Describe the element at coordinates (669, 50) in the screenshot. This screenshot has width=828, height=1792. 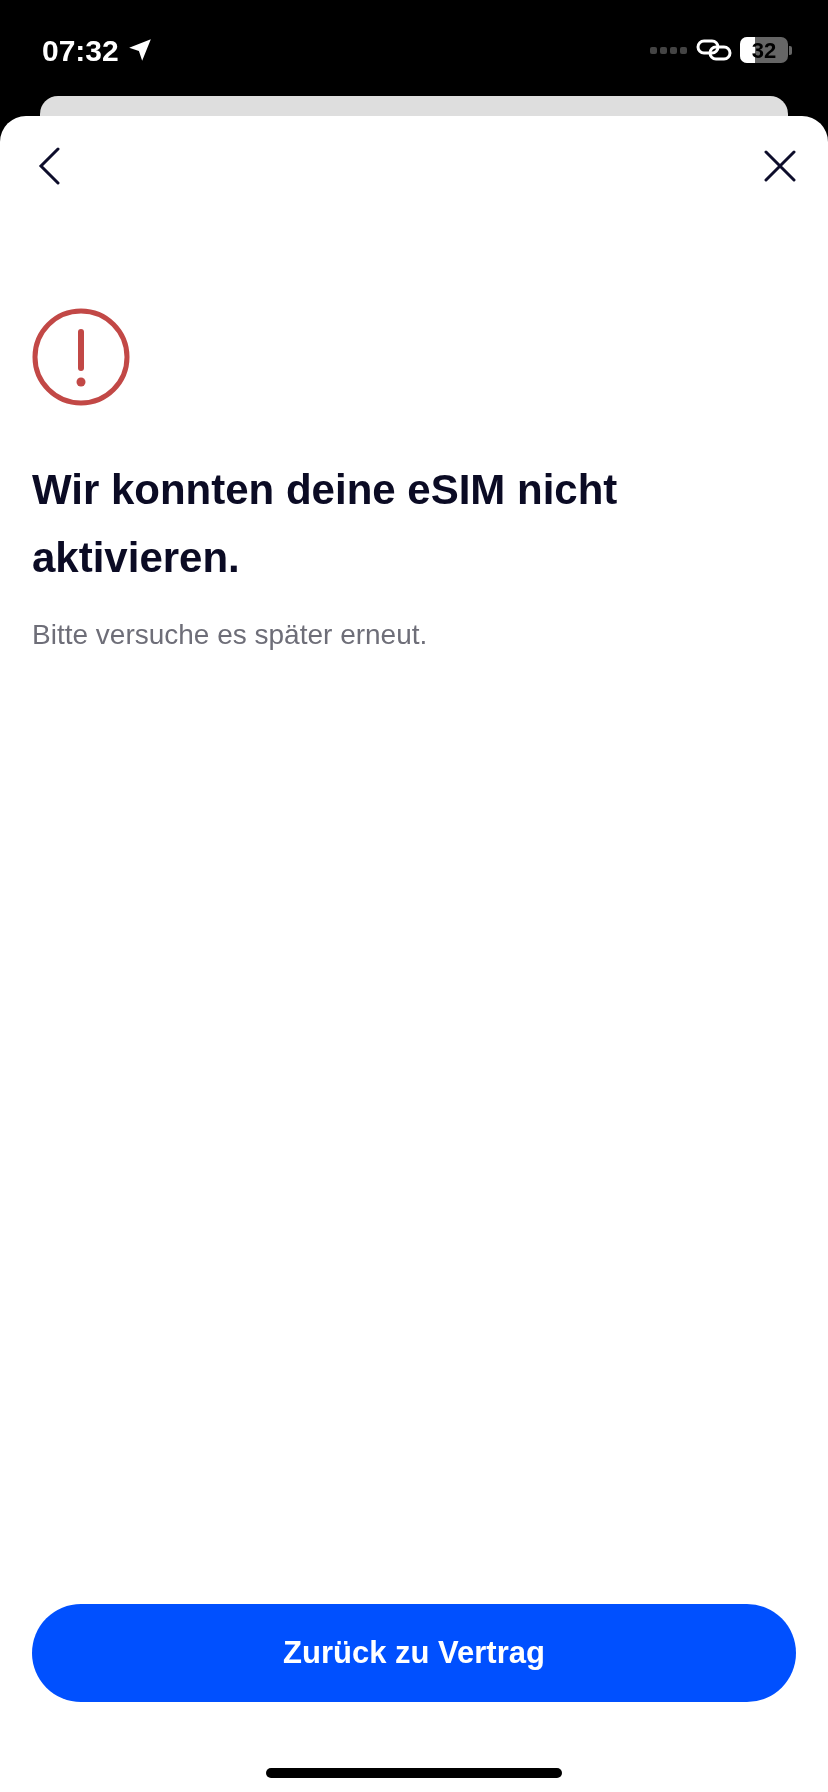
I see `signal-icon` at that location.